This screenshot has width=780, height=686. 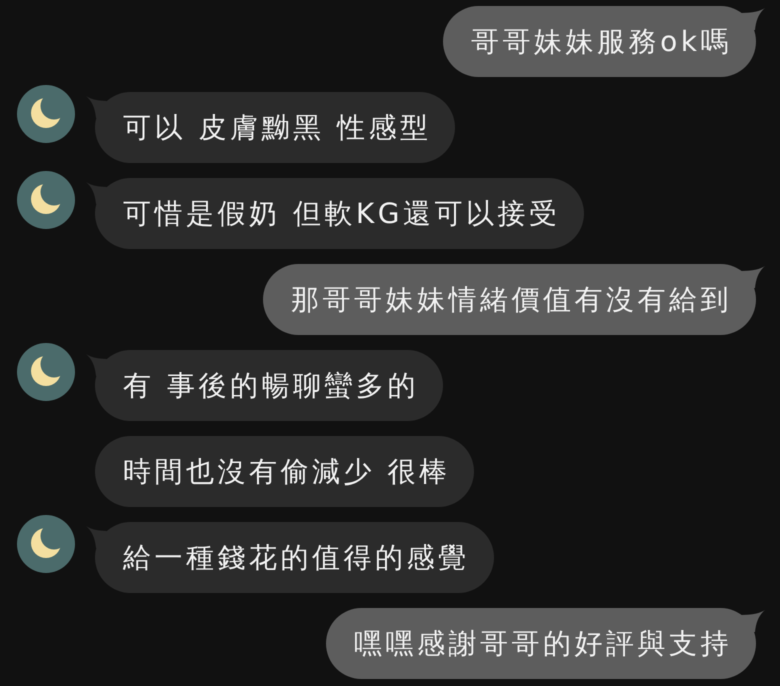 I want to click on chat-message: 時間也沒有偷減少 很棒, so click(x=284, y=471).